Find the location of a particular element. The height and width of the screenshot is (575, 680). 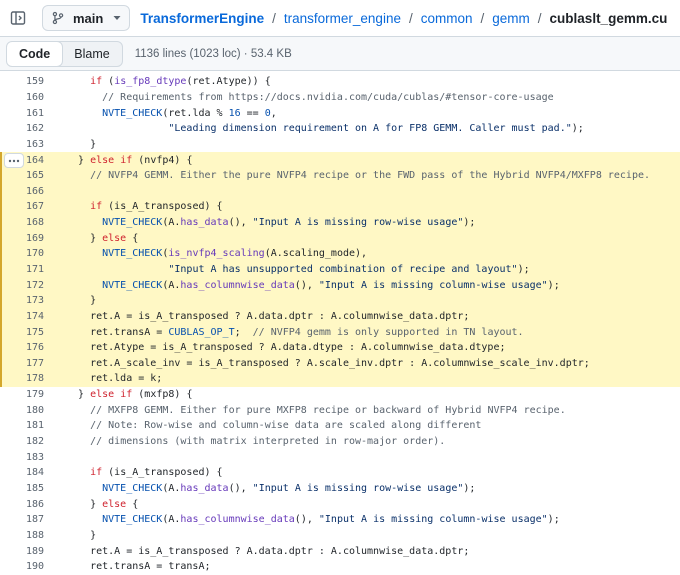

line-number: 159 is located at coordinates (22, 81).